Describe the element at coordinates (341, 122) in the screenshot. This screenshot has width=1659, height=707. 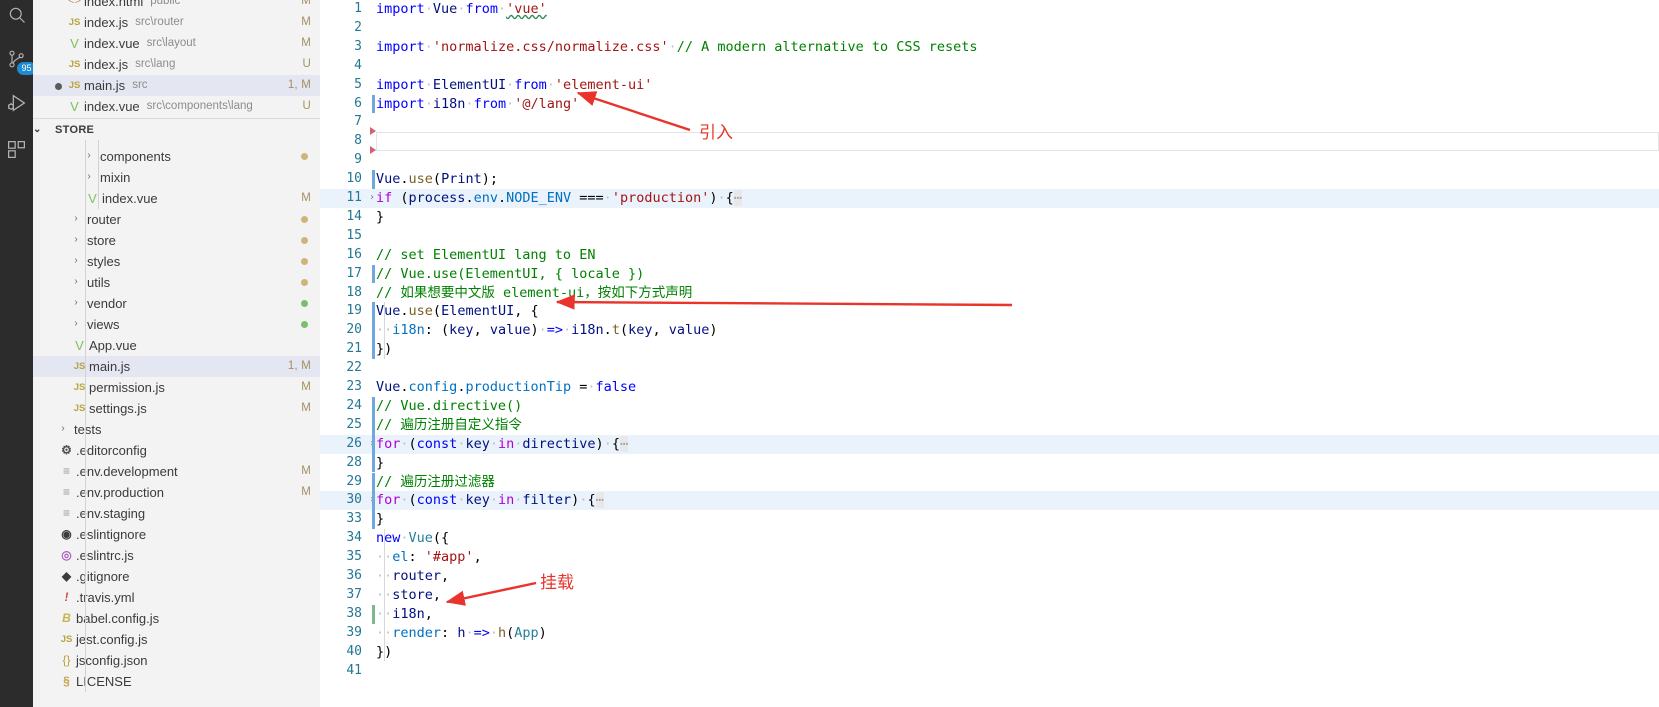
I see `line-number: 7` at that location.